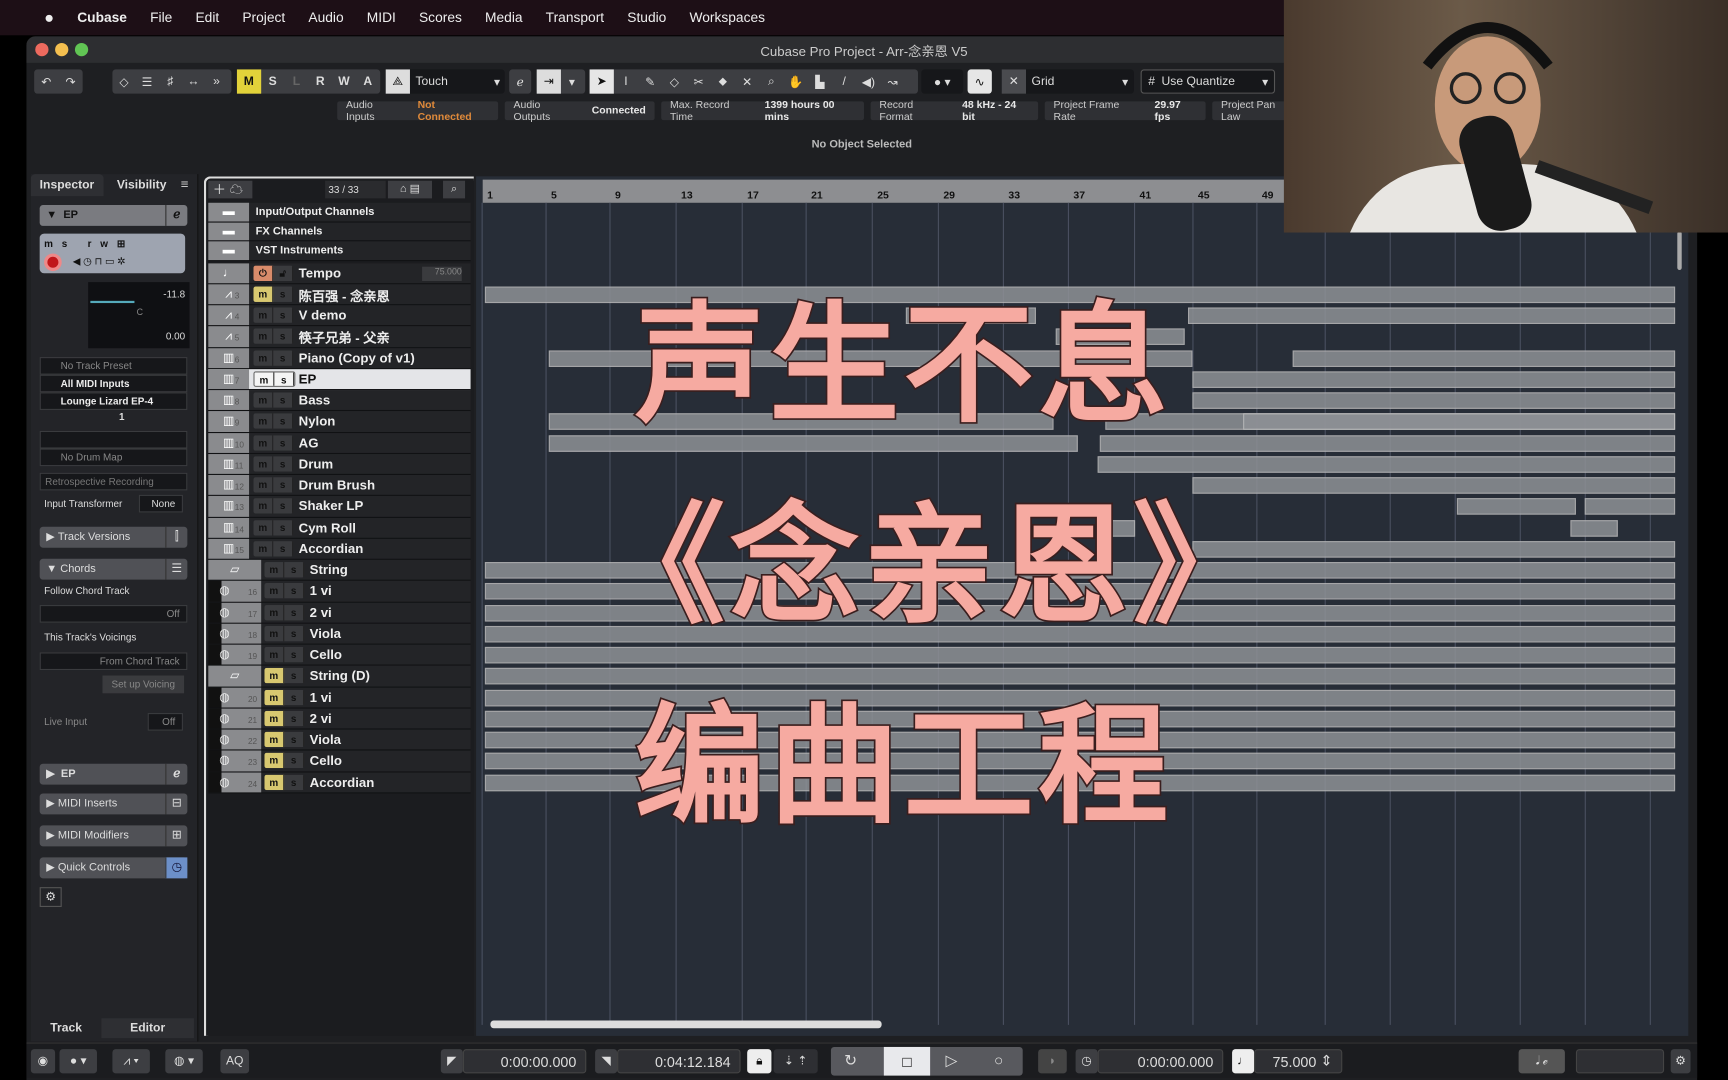 This screenshot has width=1728, height=1080. Describe the element at coordinates (844, 81) in the screenshot. I see `line-tool-icon: /` at that location.